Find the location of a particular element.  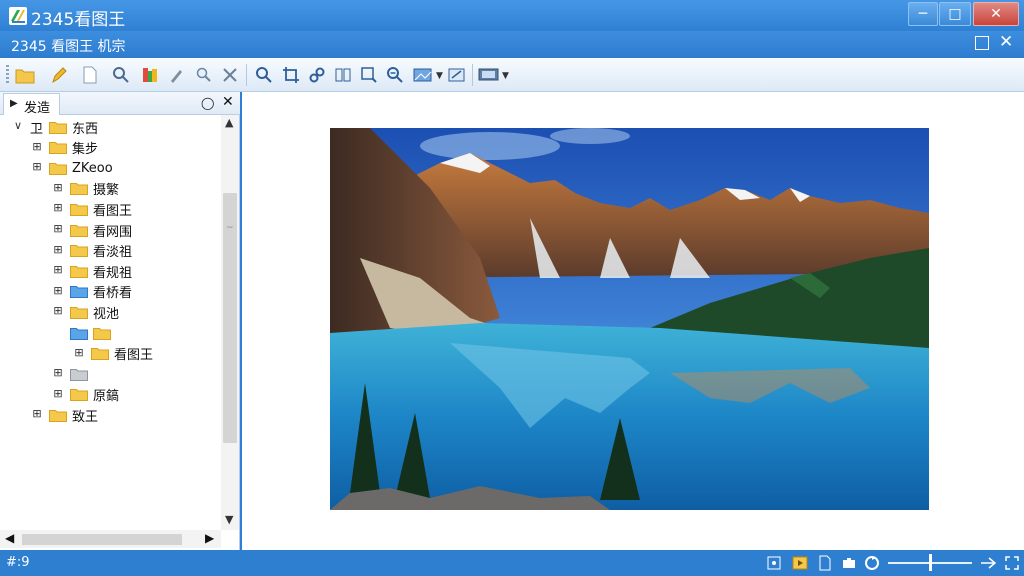

horizontal-scrollbar: ◀ ▶ is located at coordinates (110, 539).